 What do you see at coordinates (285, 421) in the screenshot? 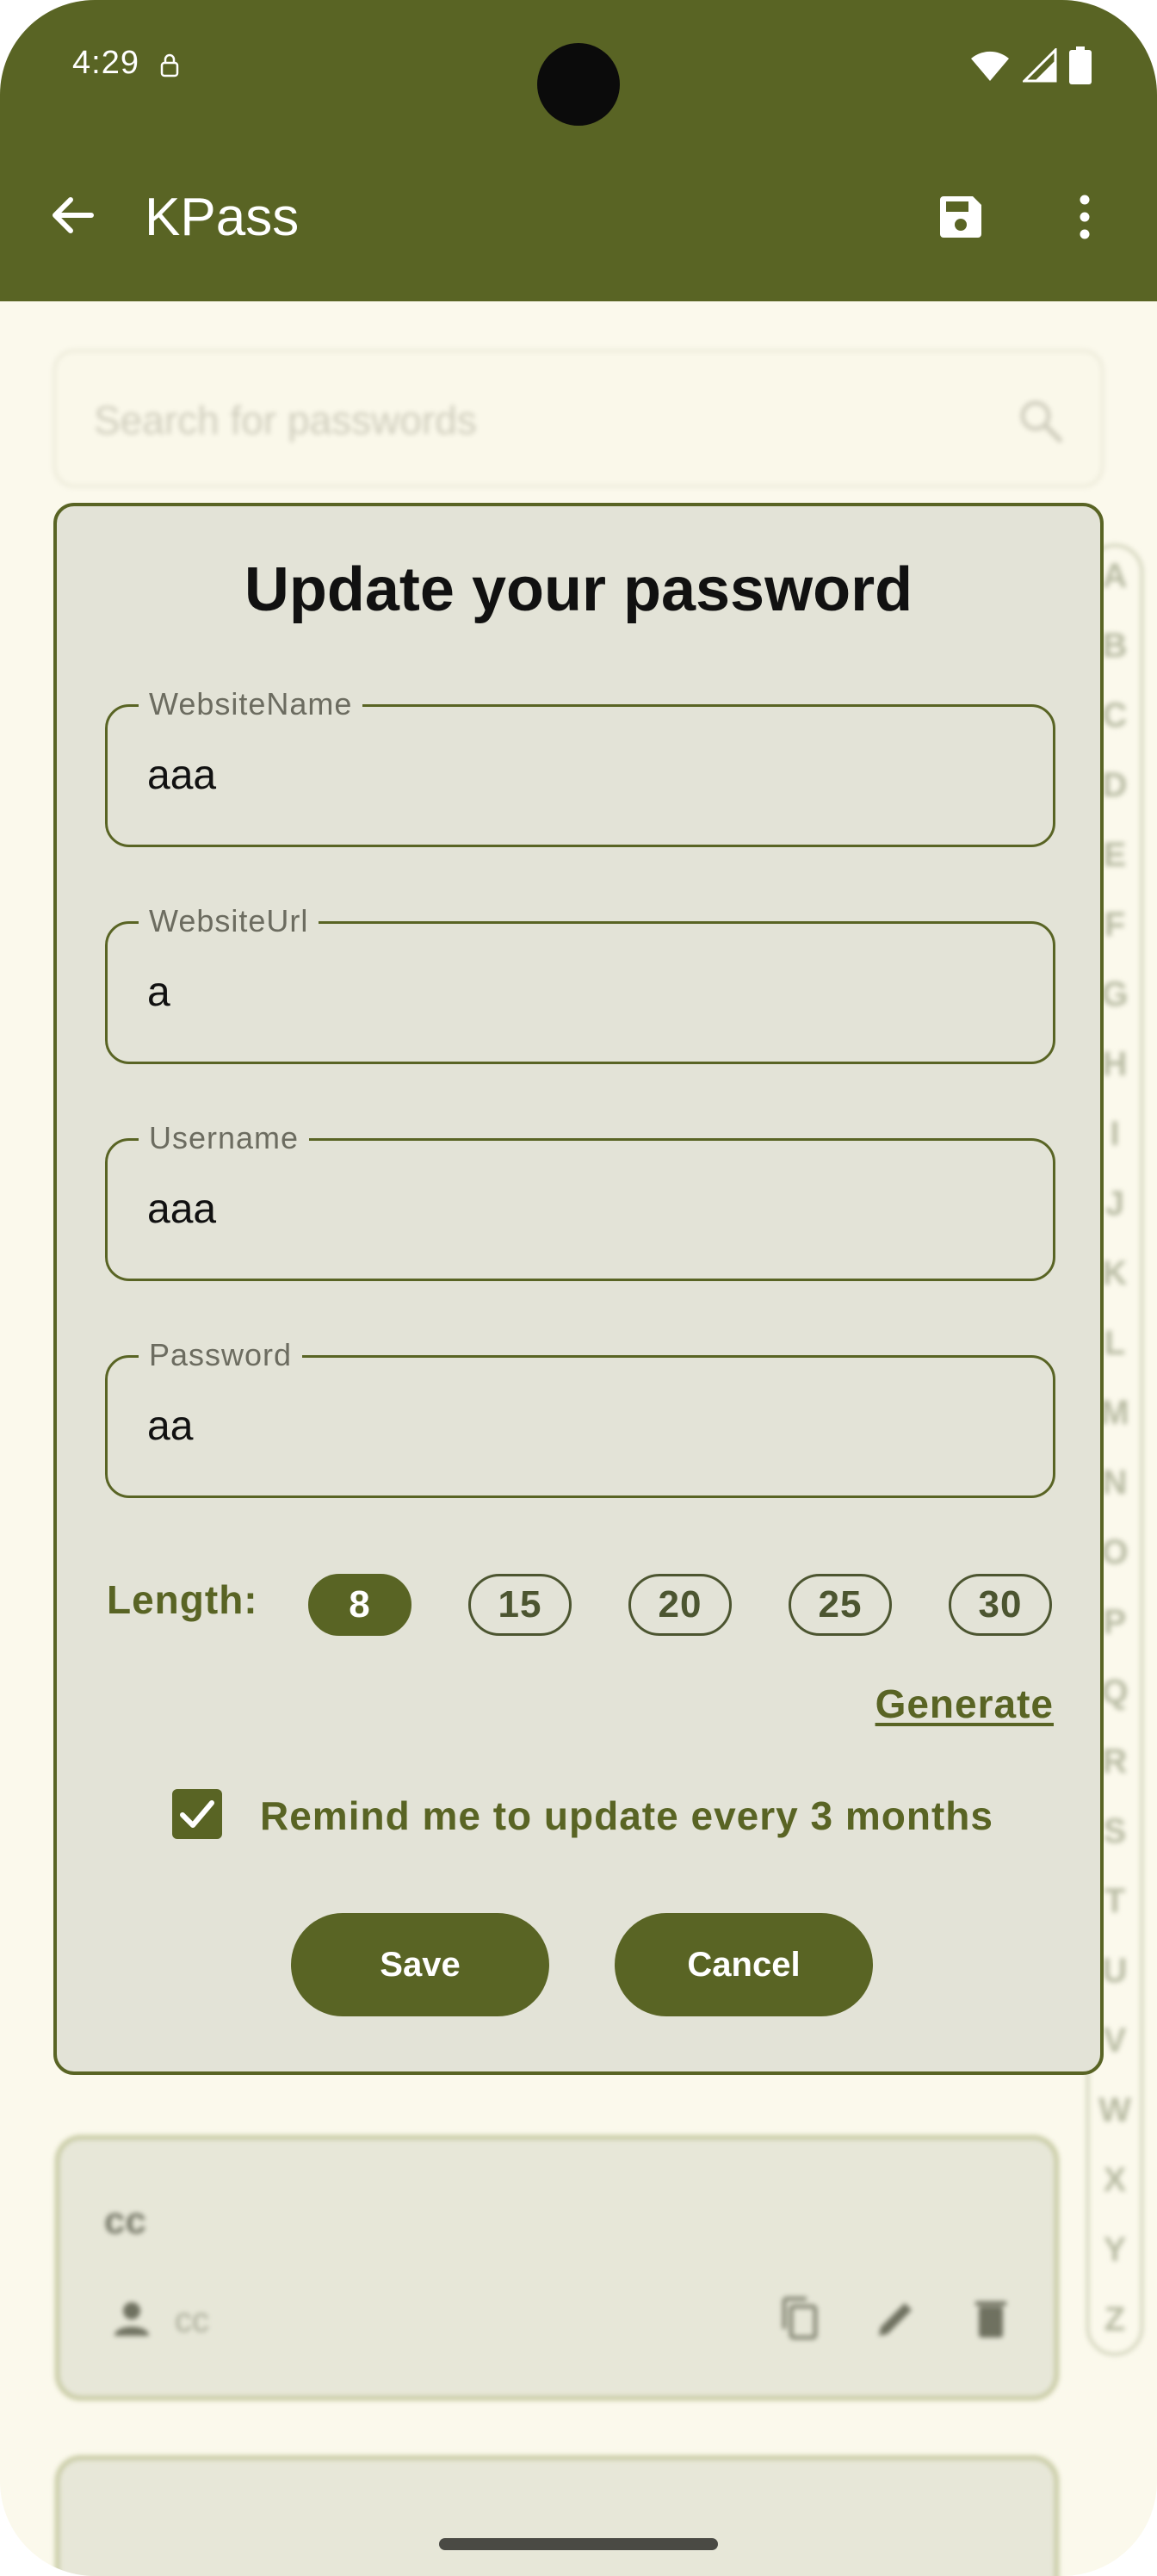
I see `search-placeholder: Search for passwords` at bounding box center [285, 421].